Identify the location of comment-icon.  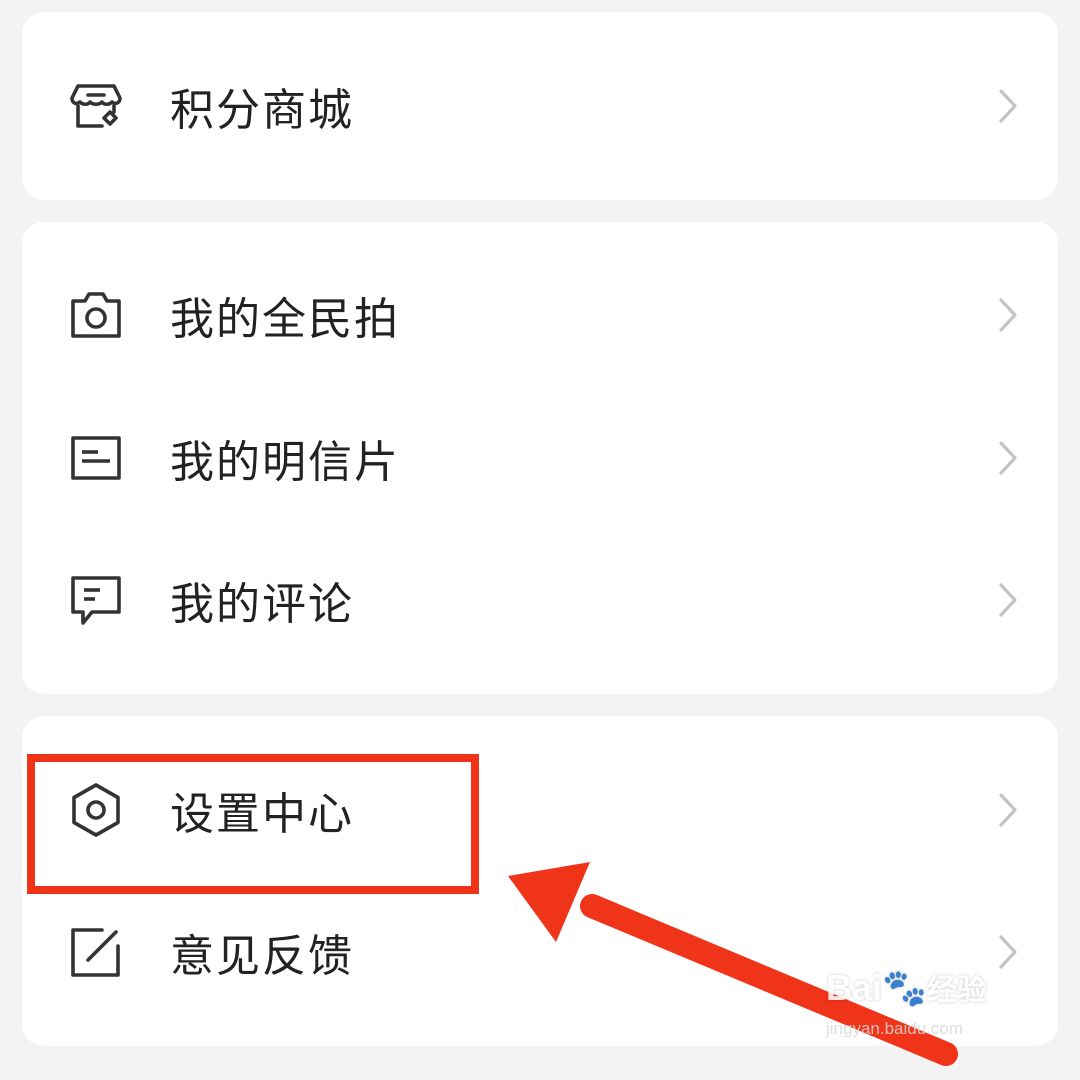
(96, 600).